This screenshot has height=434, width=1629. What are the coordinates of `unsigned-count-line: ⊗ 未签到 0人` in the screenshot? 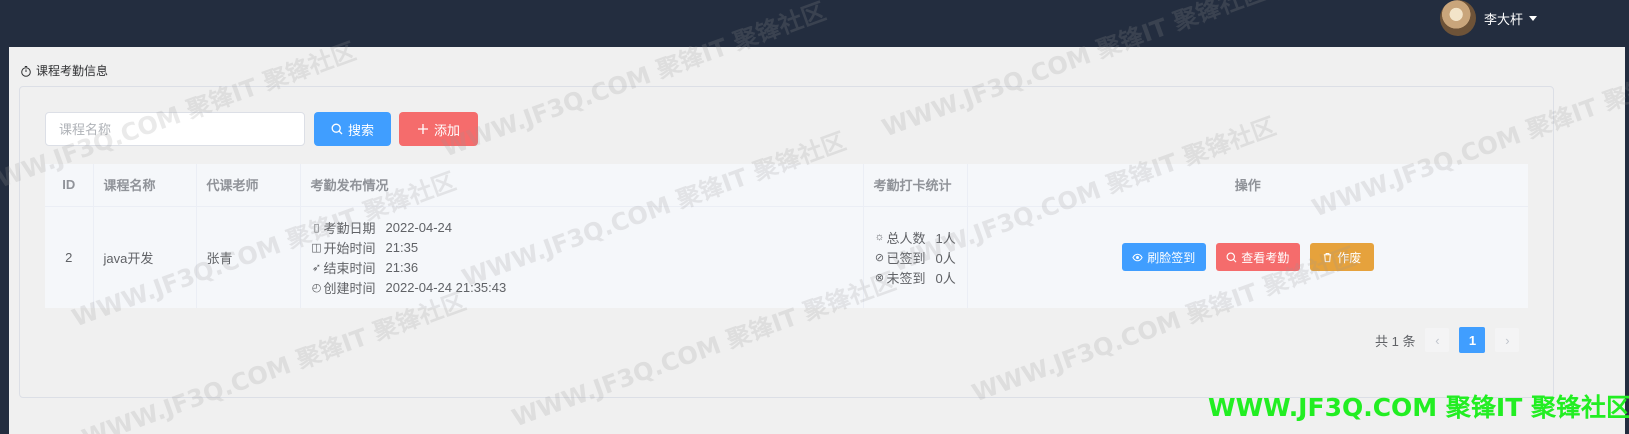 It's located at (915, 277).